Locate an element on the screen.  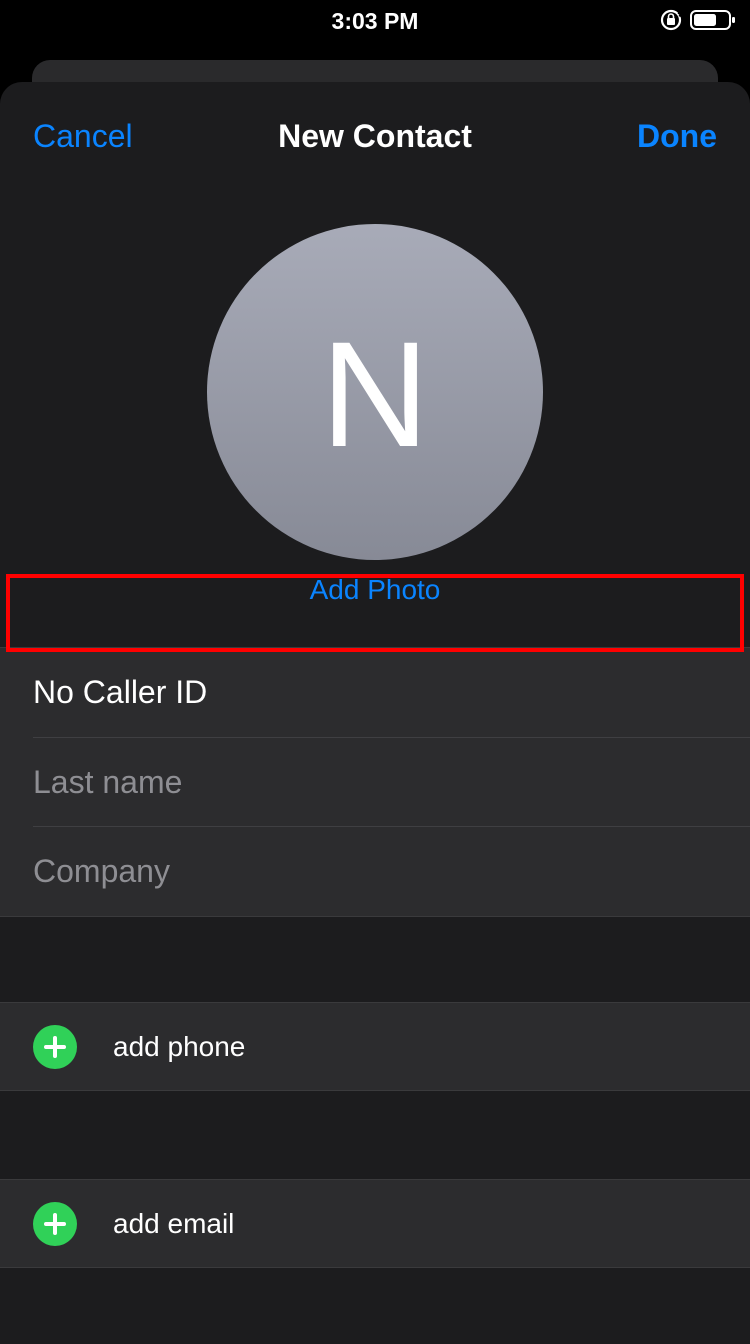
battery-icon is located at coordinates (712, 20).